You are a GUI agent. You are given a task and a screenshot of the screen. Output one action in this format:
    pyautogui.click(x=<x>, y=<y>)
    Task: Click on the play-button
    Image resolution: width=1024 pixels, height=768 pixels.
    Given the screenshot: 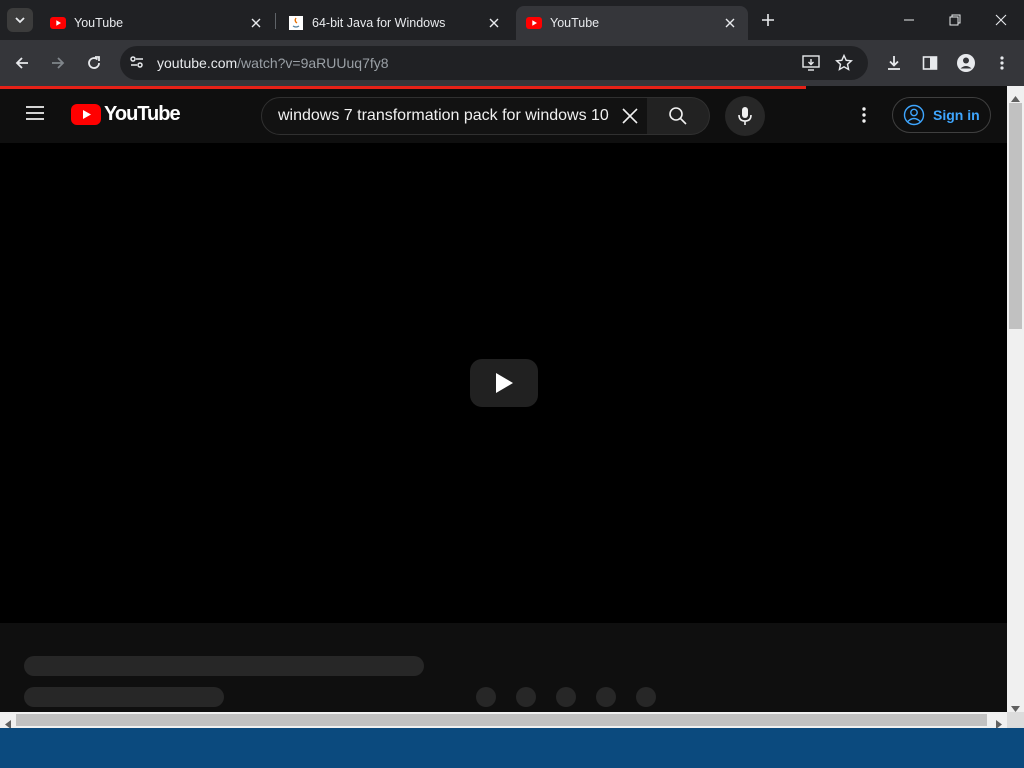 What is the action you would take?
    pyautogui.click(x=504, y=383)
    